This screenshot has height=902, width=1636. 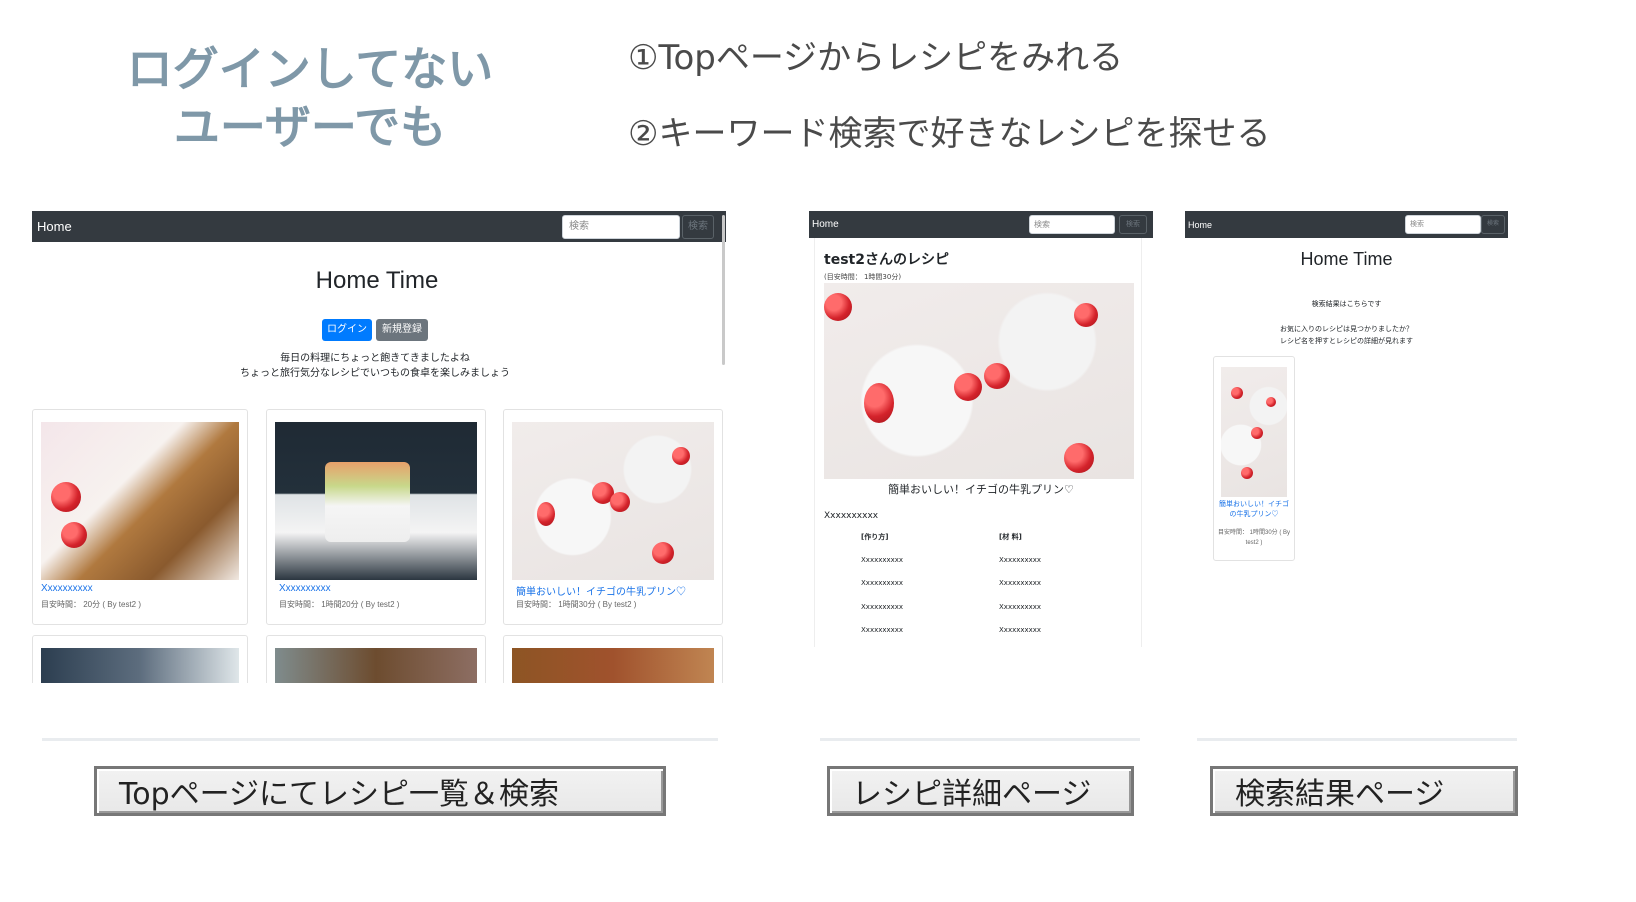 I want to click on intro-text-2: ちょっと旅行気分なレシピでいつもの食卓を楽しみましょう, so click(x=375, y=373).